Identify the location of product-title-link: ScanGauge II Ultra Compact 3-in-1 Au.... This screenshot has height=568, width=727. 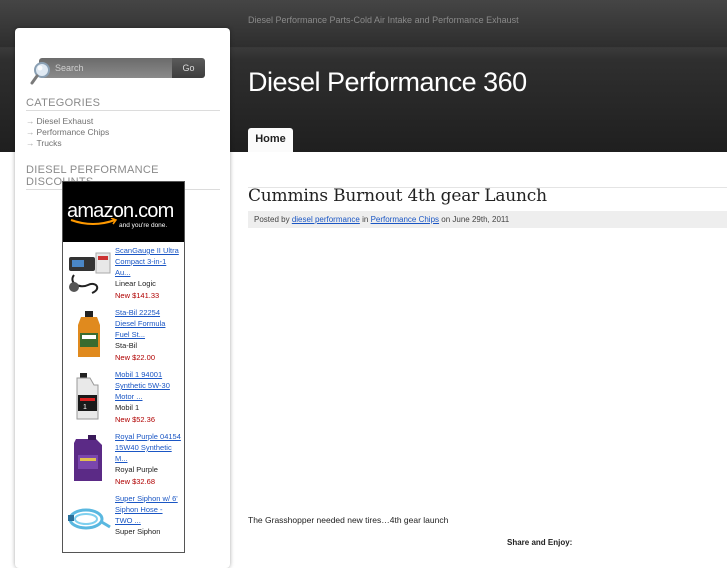
(148, 261).